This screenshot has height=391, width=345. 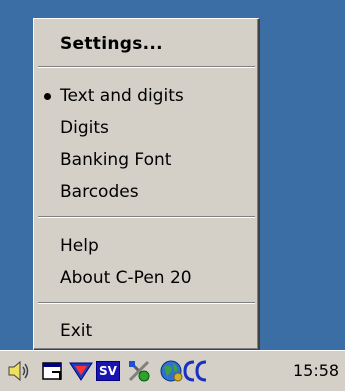 What do you see at coordinates (146, 128) in the screenshot?
I see `menu-item-digits: Digits` at bounding box center [146, 128].